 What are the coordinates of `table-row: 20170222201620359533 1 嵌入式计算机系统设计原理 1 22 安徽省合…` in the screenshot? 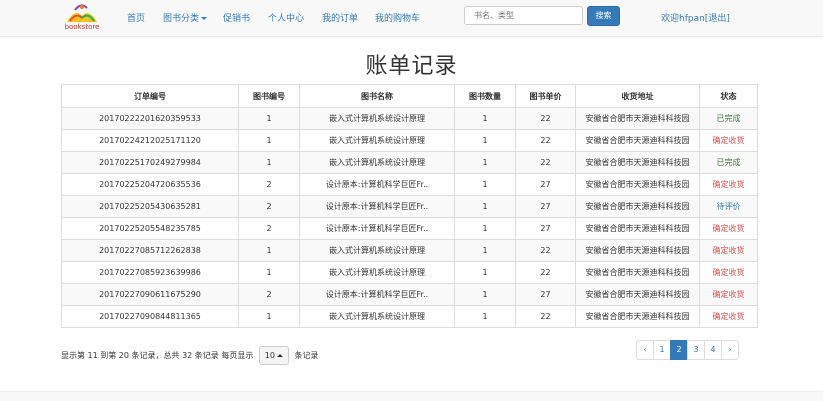 It's located at (409, 118).